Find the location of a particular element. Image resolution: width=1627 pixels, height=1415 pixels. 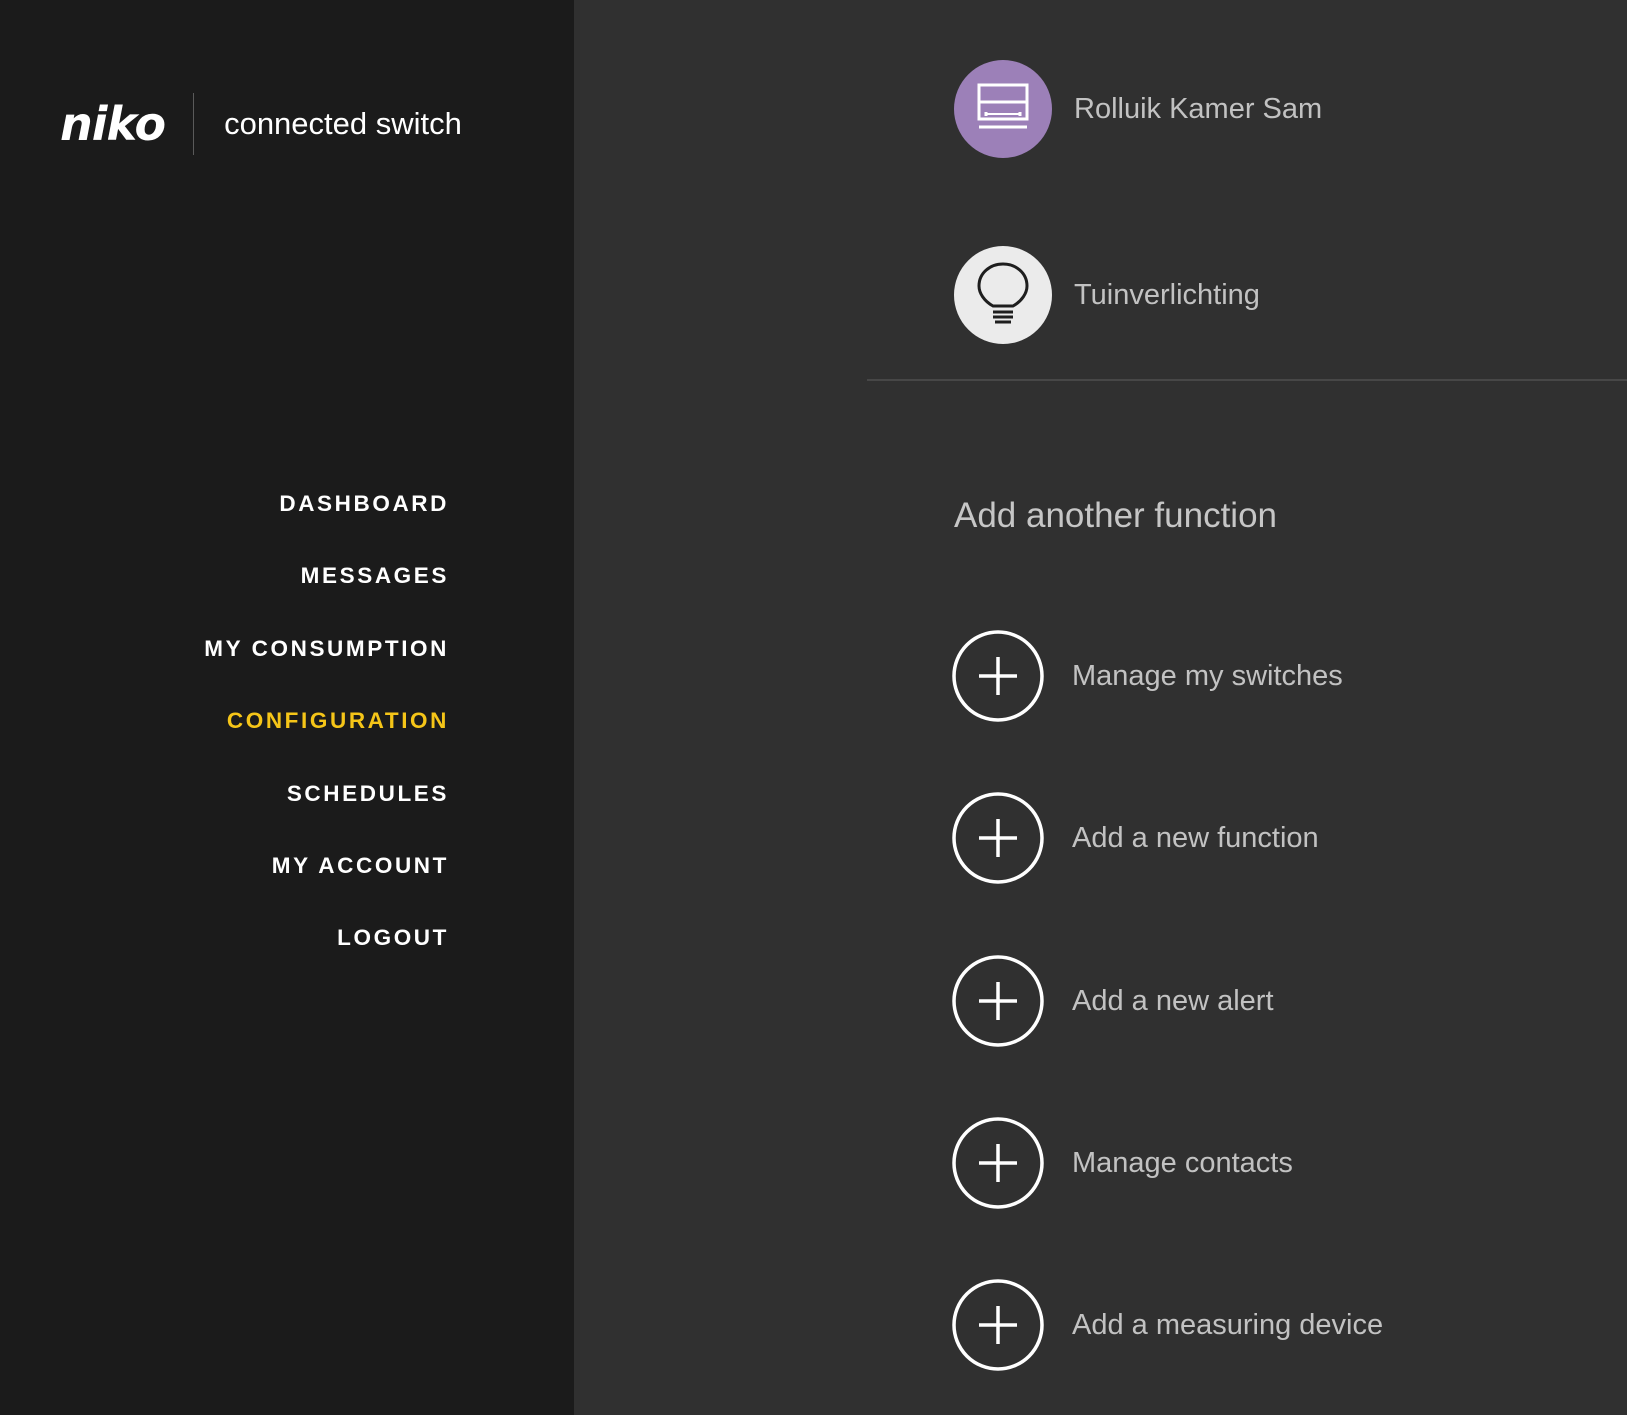

action-label: Manage my switches is located at coordinates (1207, 675).